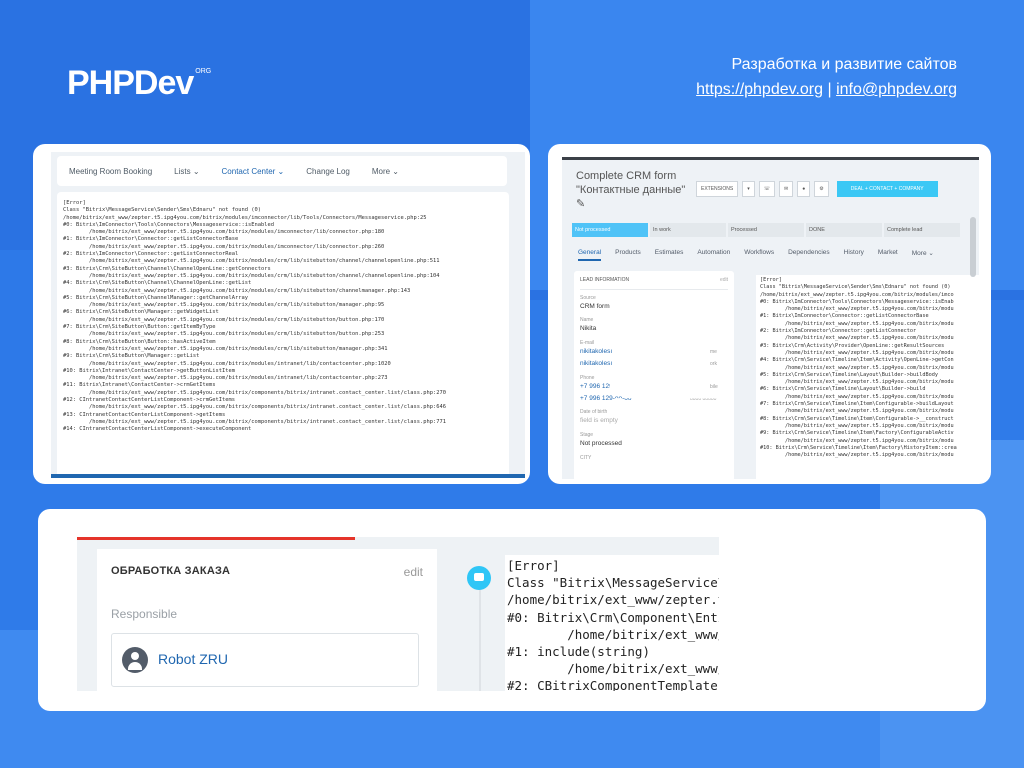  Describe the element at coordinates (135, 660) in the screenshot. I see `user-avatar-icon` at that location.